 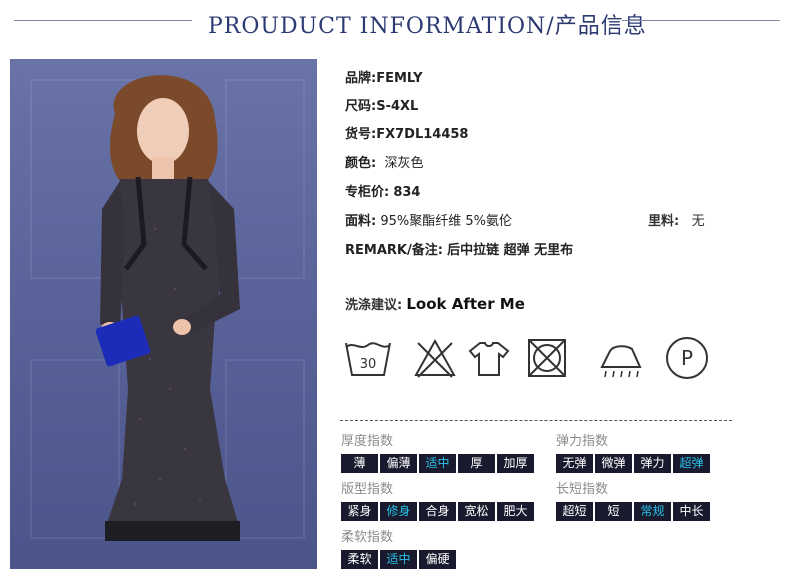 What do you see at coordinates (633, 499) in the screenshot?
I see `length-index: 长短指数 超短 短 常规 中长` at bounding box center [633, 499].